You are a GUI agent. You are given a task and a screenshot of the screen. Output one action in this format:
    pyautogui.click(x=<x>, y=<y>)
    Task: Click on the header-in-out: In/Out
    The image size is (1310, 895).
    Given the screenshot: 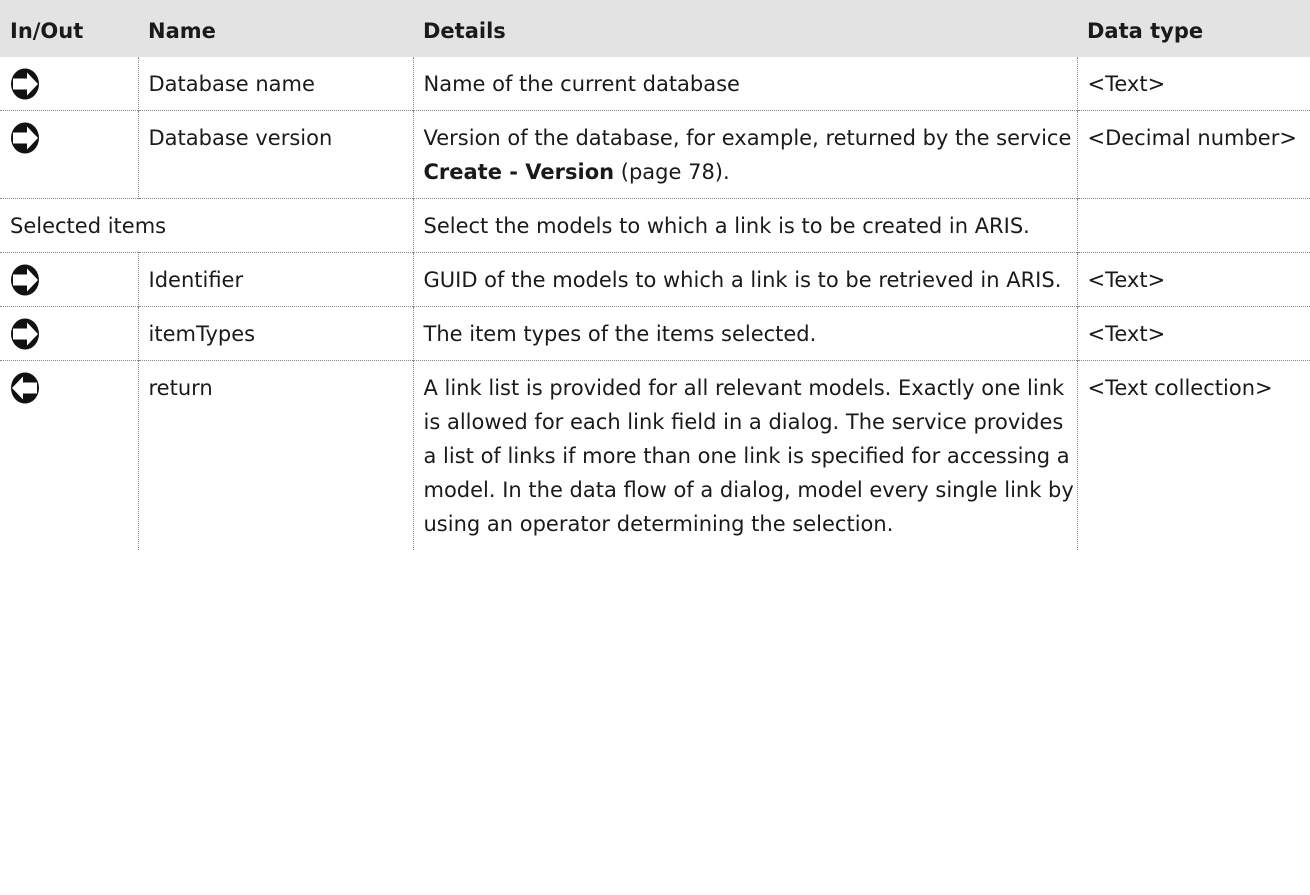 What is the action you would take?
    pyautogui.click(x=69, y=28)
    